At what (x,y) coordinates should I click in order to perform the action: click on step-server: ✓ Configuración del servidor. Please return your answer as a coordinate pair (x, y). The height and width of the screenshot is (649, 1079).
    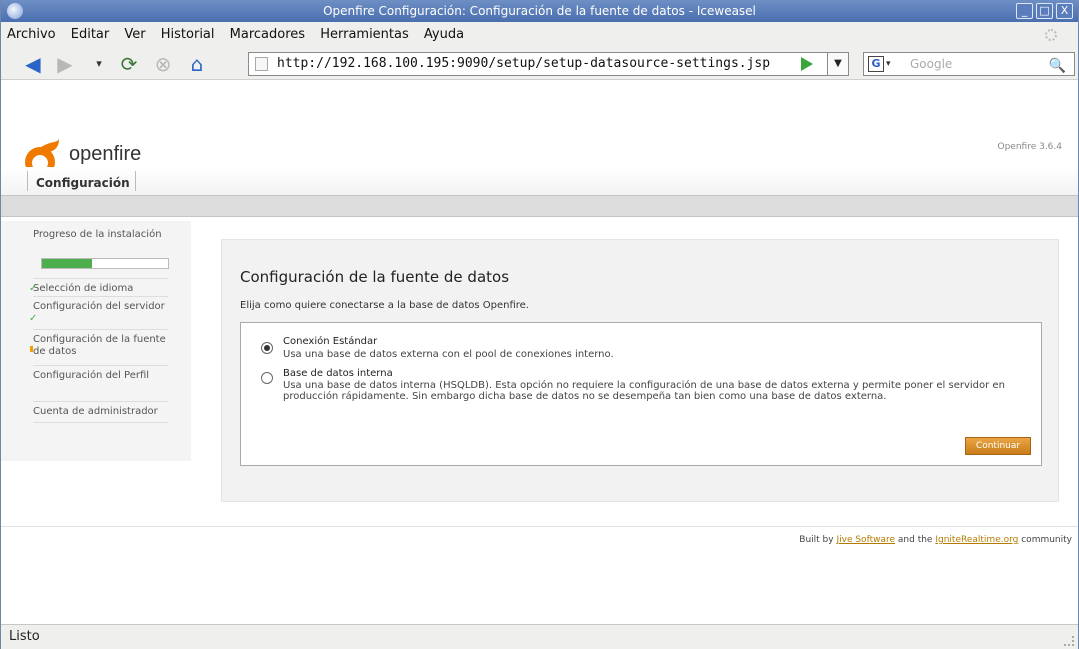
    Looking at the image, I should click on (98, 310).